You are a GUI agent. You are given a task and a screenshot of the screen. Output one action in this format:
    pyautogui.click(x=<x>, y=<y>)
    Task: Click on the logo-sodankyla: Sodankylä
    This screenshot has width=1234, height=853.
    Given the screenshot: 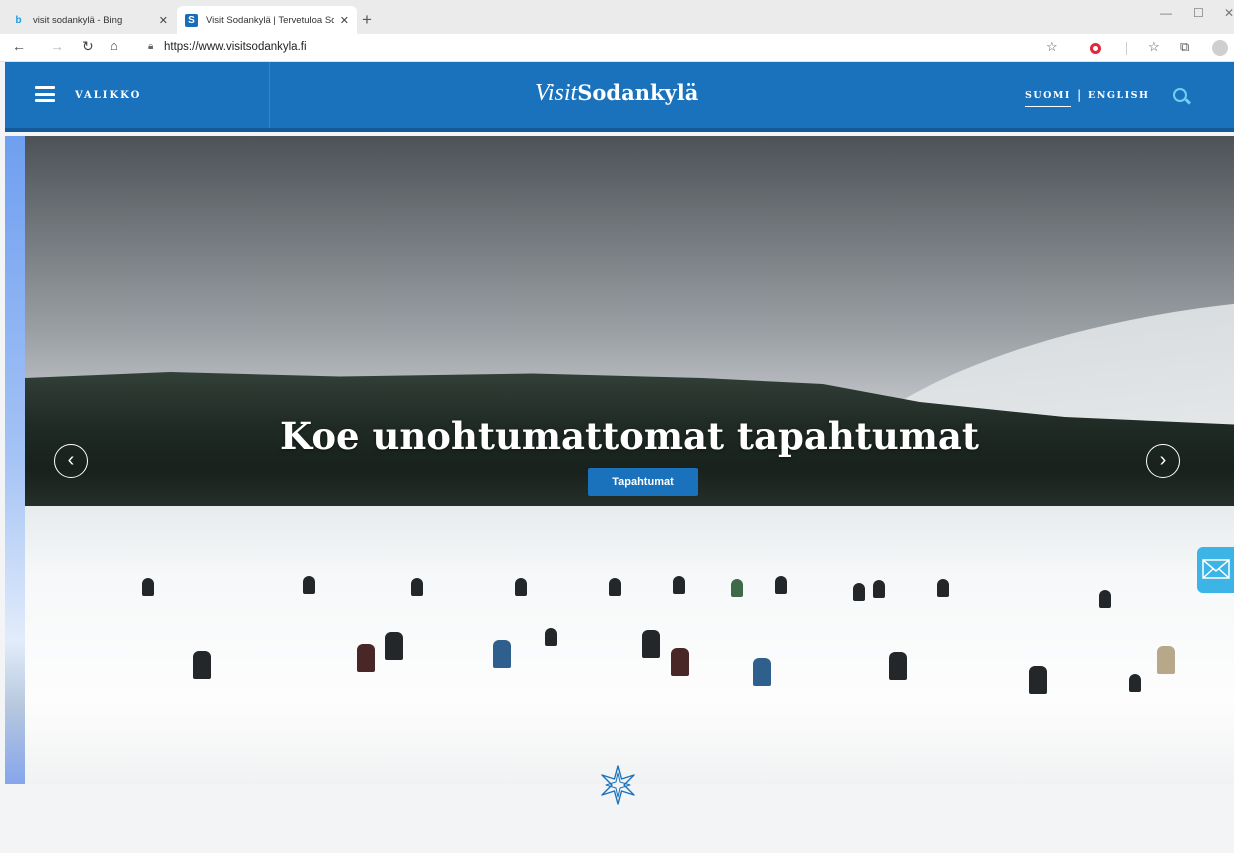 What is the action you would take?
    pyautogui.click(x=638, y=92)
    